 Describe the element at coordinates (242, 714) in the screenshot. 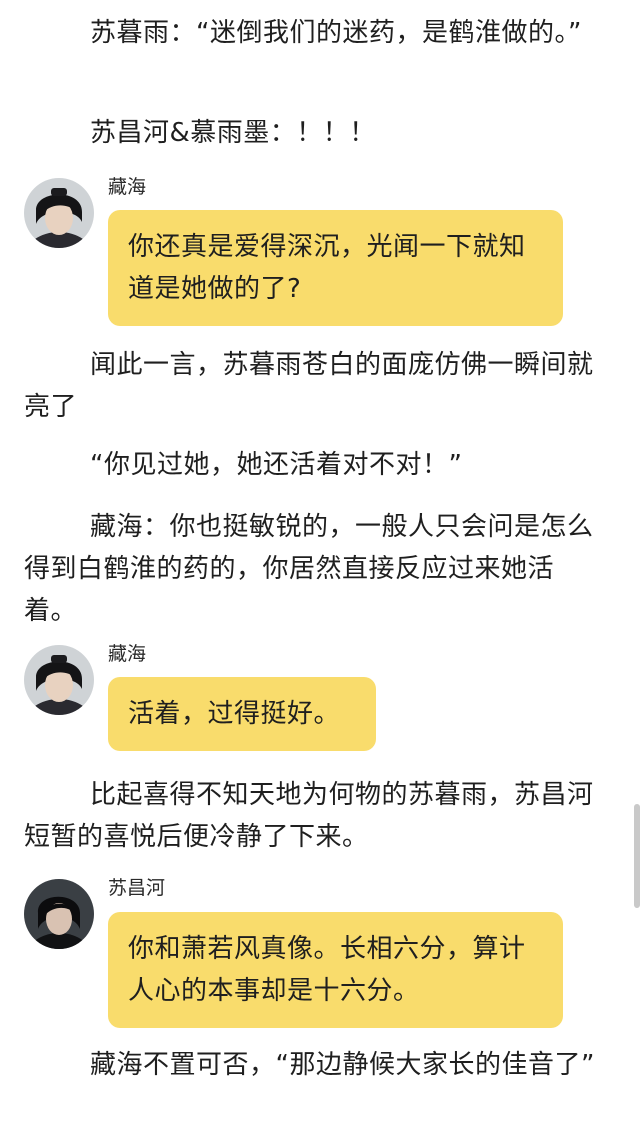

I see `chat-bubble: 活着，过得挺好。` at that location.